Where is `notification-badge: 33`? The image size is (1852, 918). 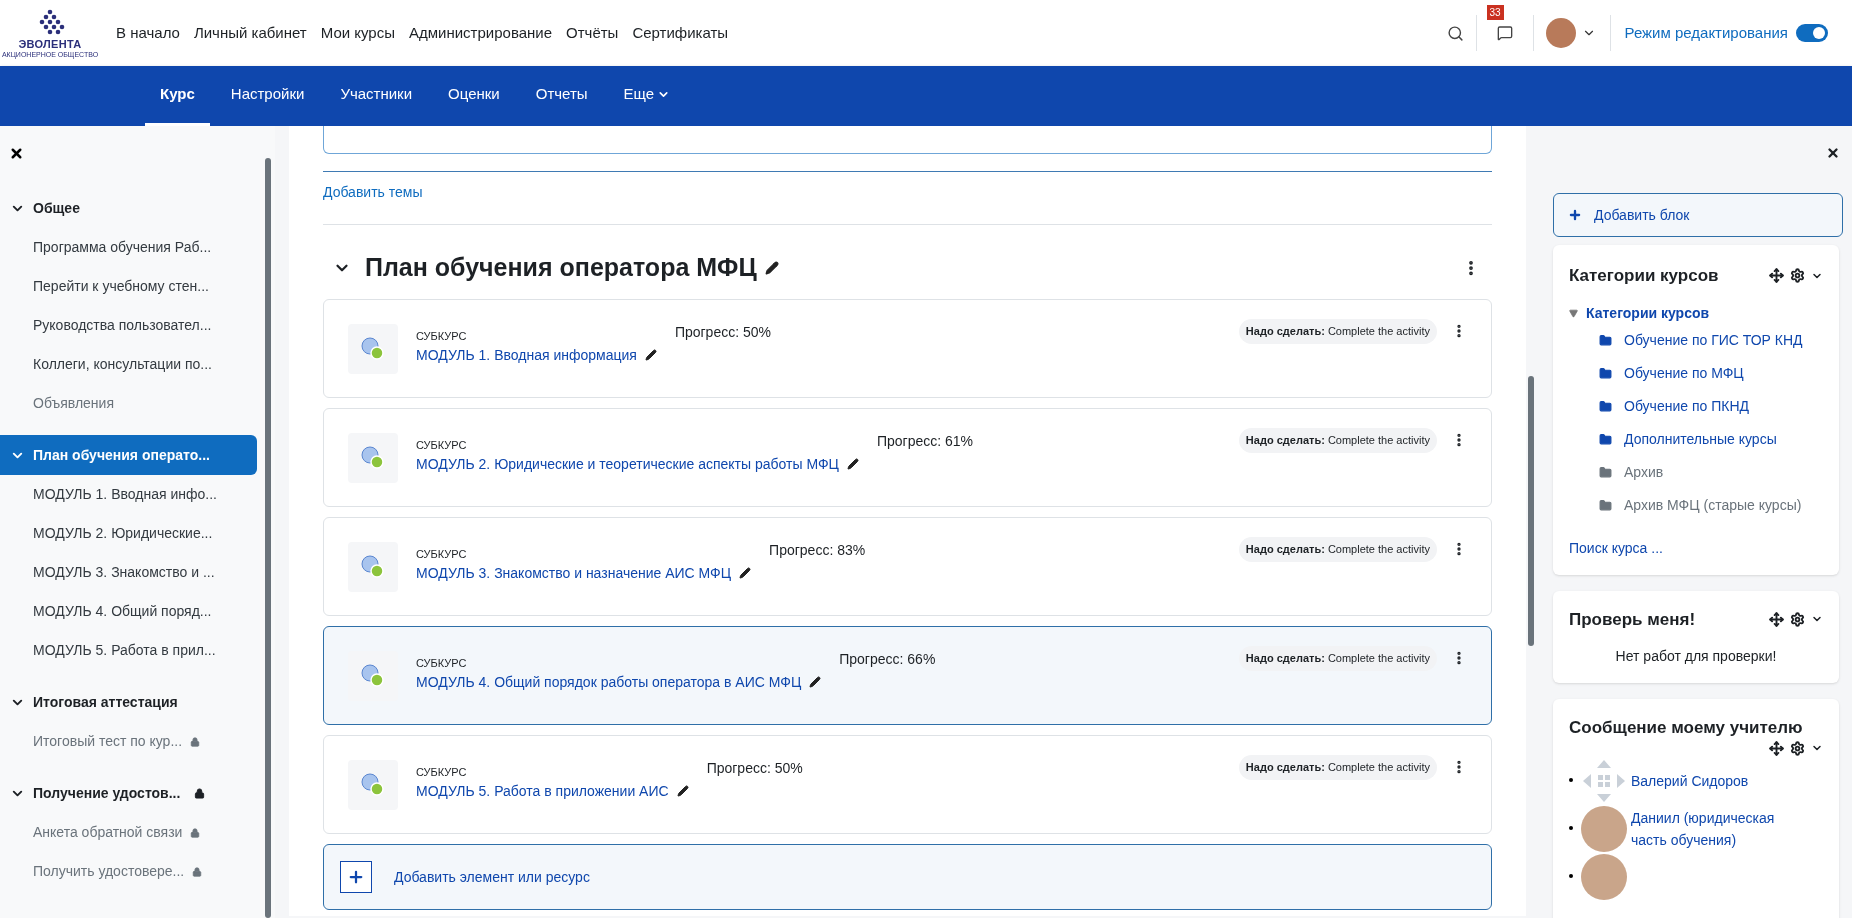 notification-badge: 33 is located at coordinates (1495, 12).